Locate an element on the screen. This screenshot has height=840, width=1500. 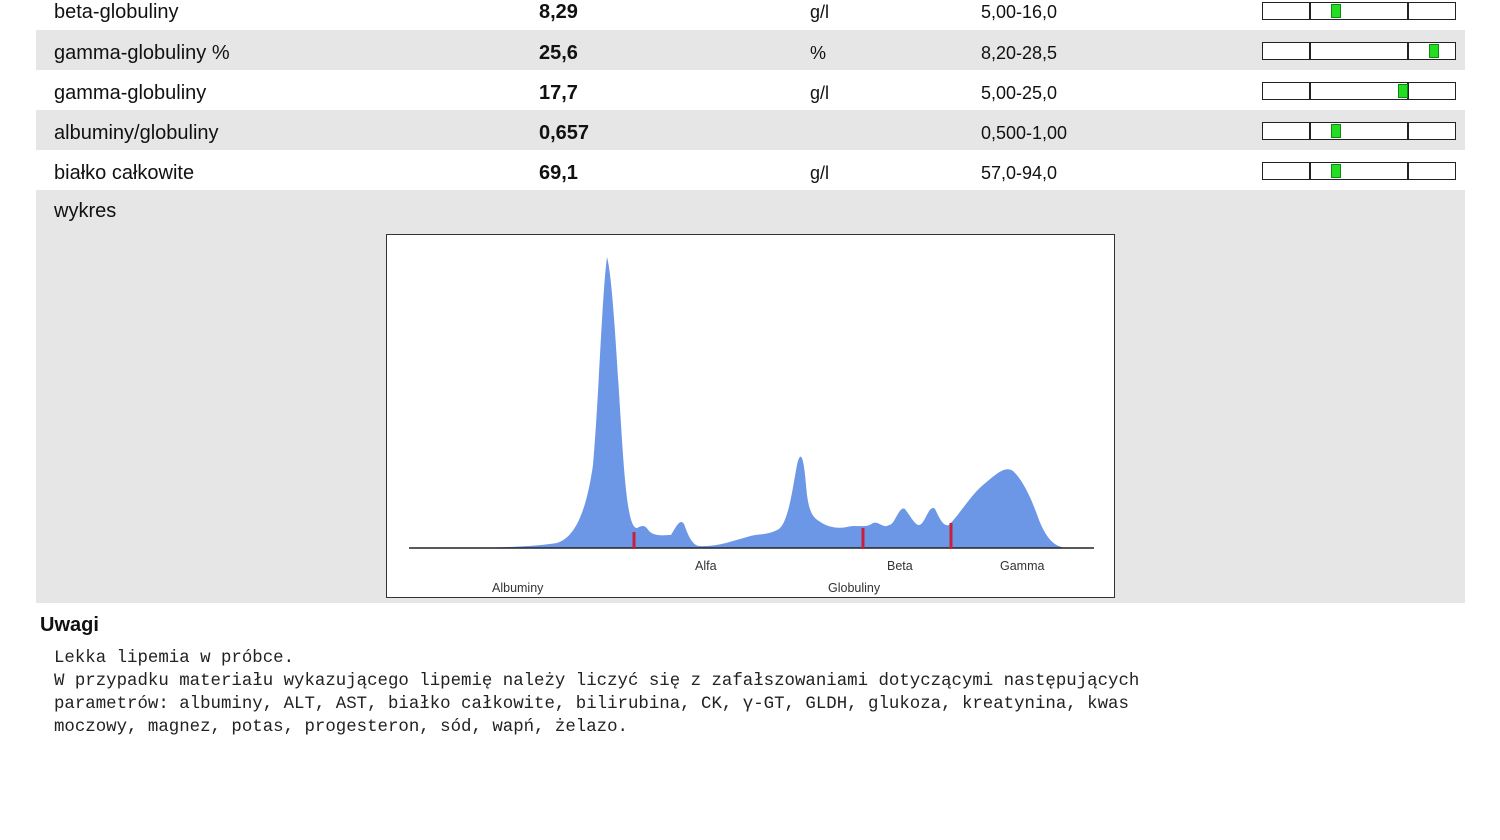
parameter-value: 25,6 is located at coordinates (558, 53).